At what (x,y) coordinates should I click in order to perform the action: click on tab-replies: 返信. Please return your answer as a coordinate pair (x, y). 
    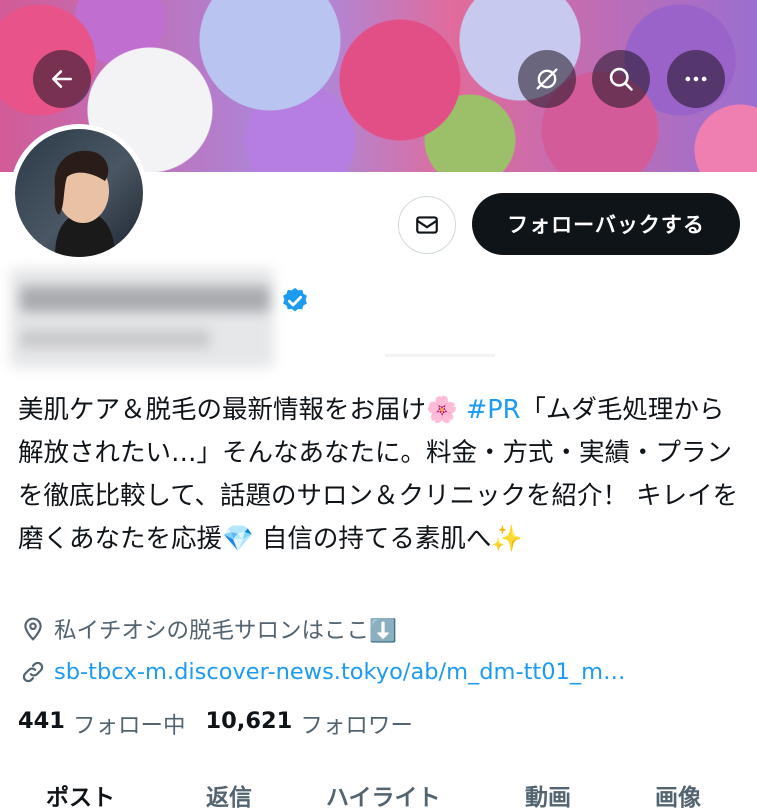
    Looking at the image, I should click on (229, 795).